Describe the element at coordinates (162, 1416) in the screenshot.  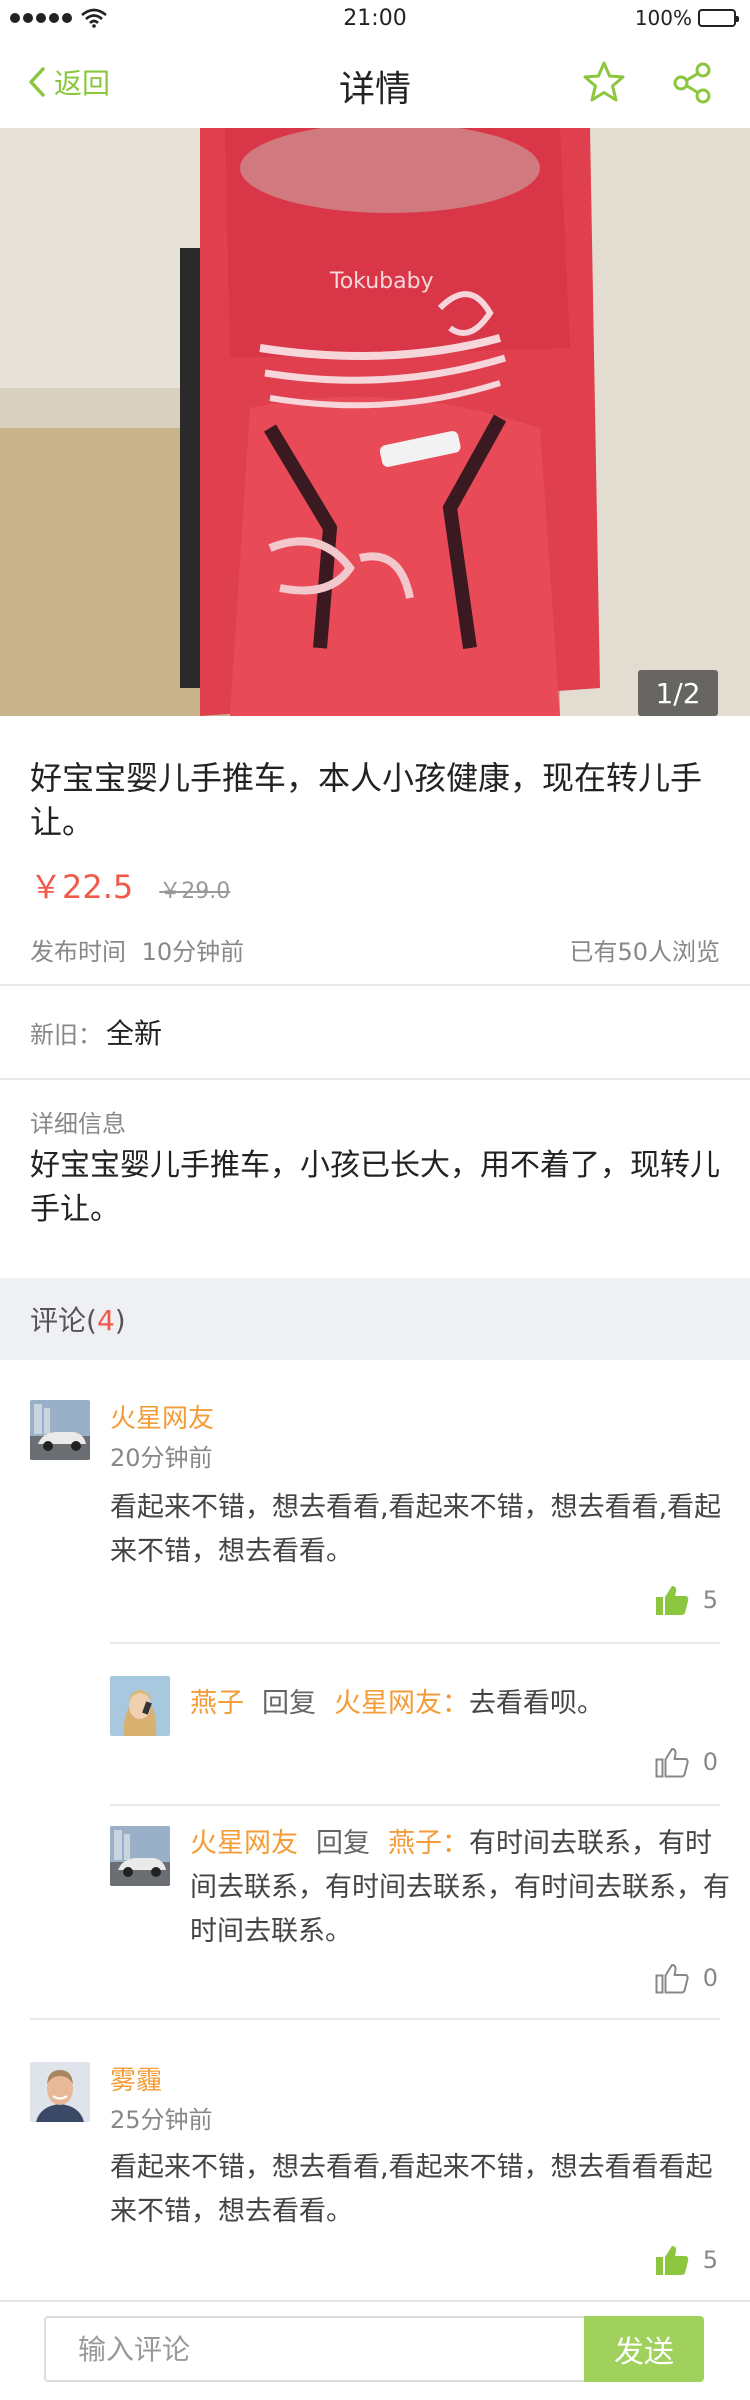
I see `commenter-name: 火星网友` at that location.